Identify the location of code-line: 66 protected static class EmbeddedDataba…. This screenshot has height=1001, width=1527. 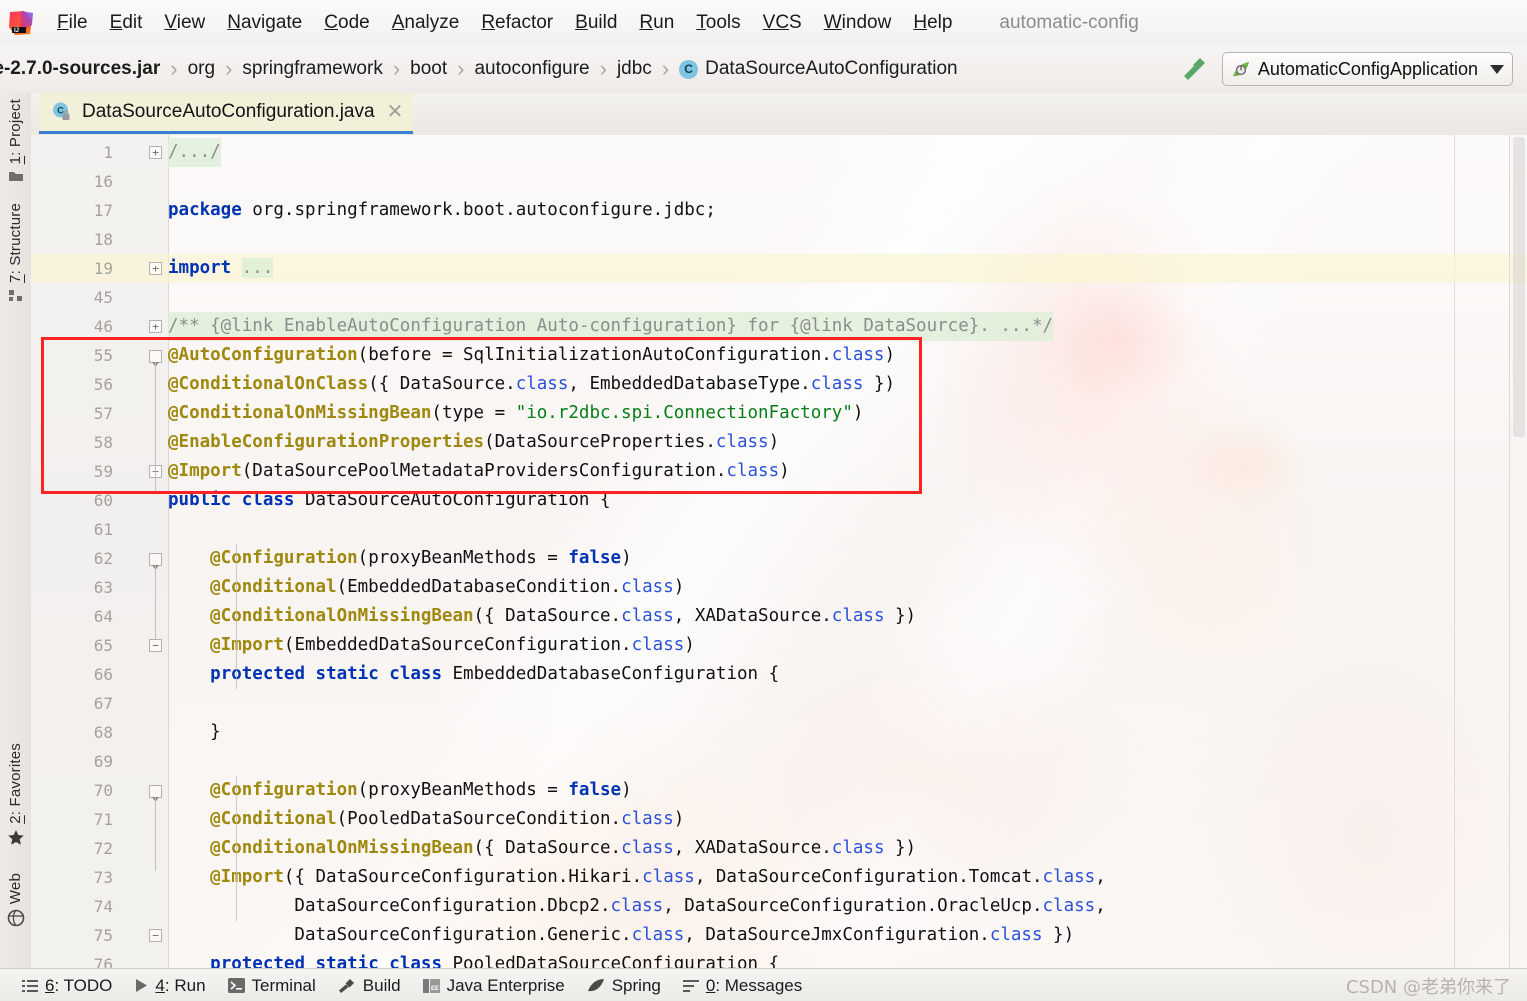
(779, 674).